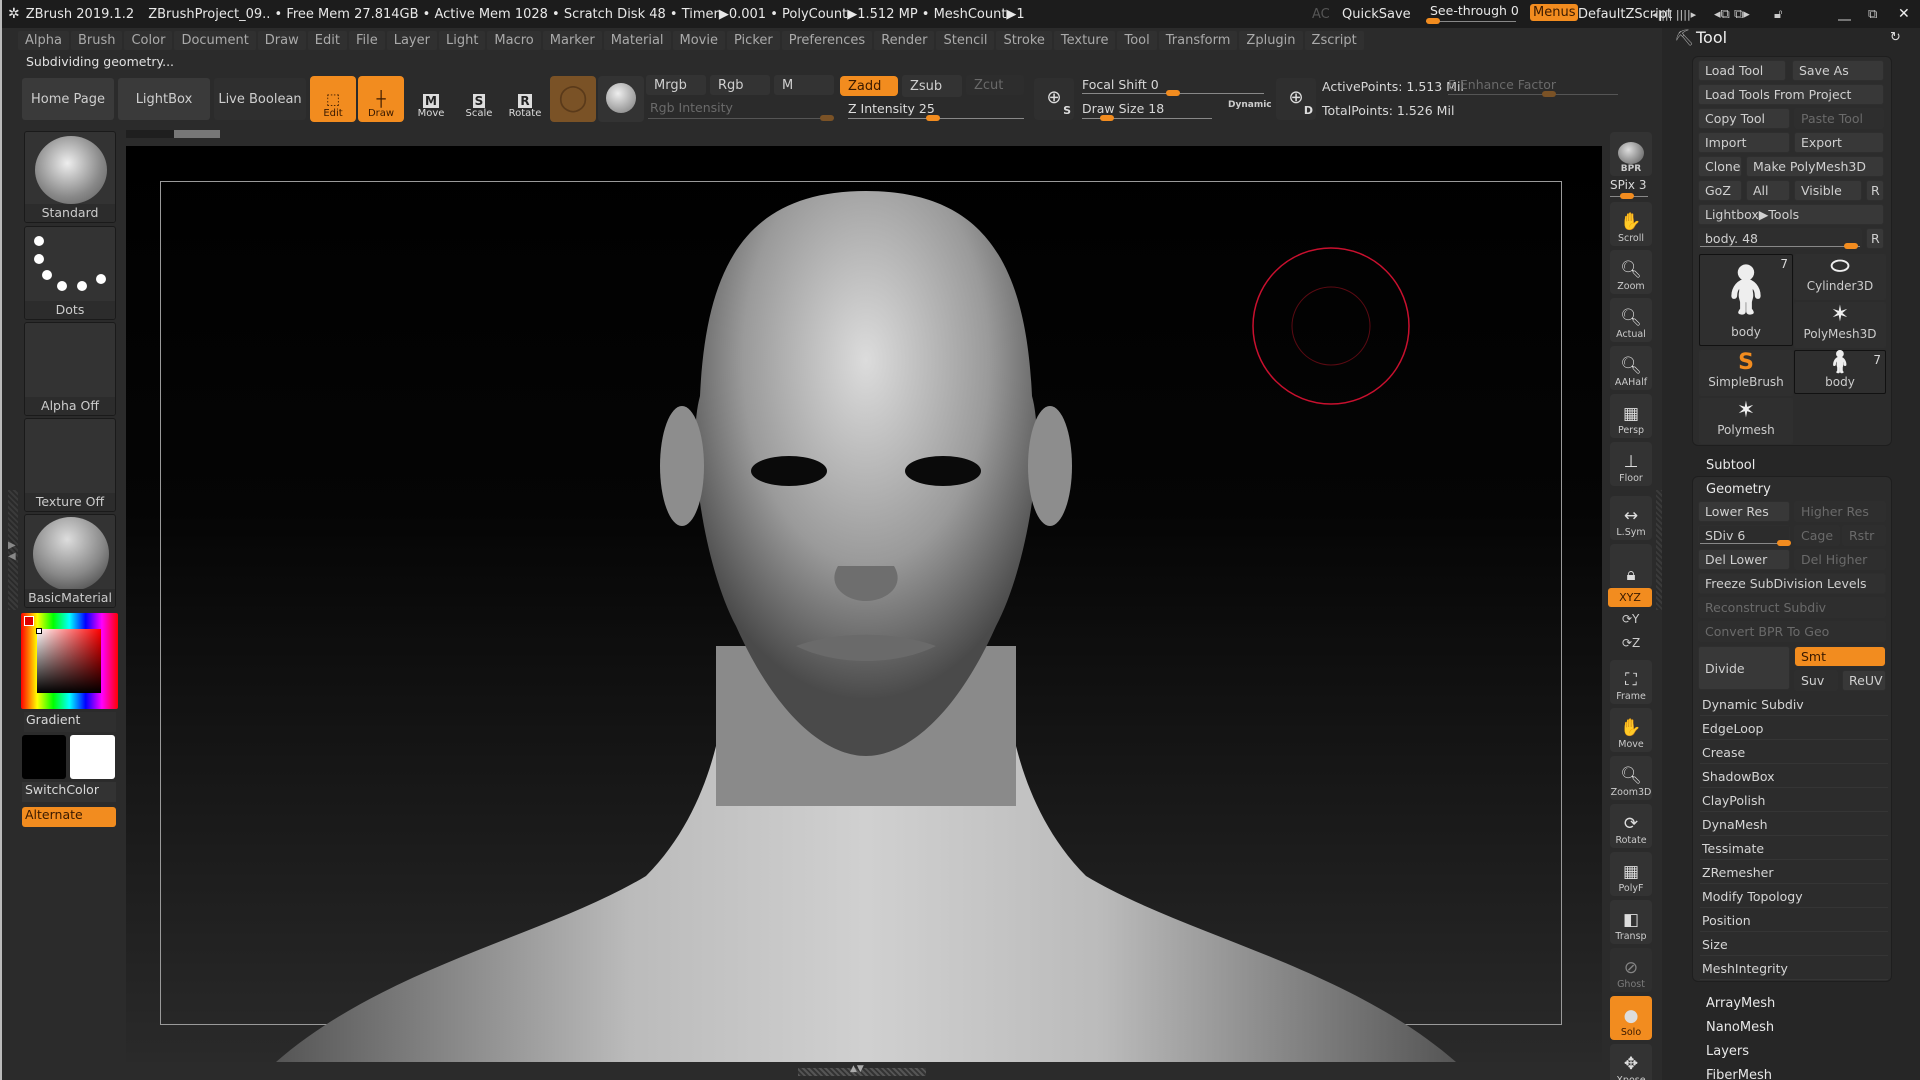  I want to click on z-intensity-knob, so click(933, 118).